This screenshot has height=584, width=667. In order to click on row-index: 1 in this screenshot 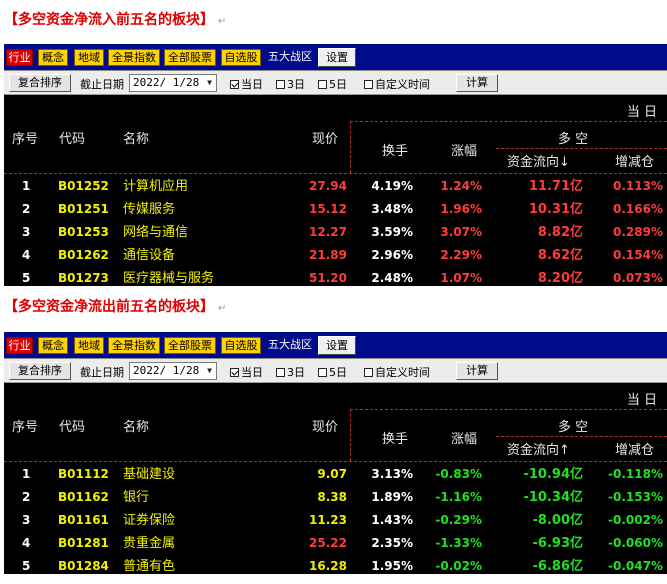, I will do `click(26, 474)`.